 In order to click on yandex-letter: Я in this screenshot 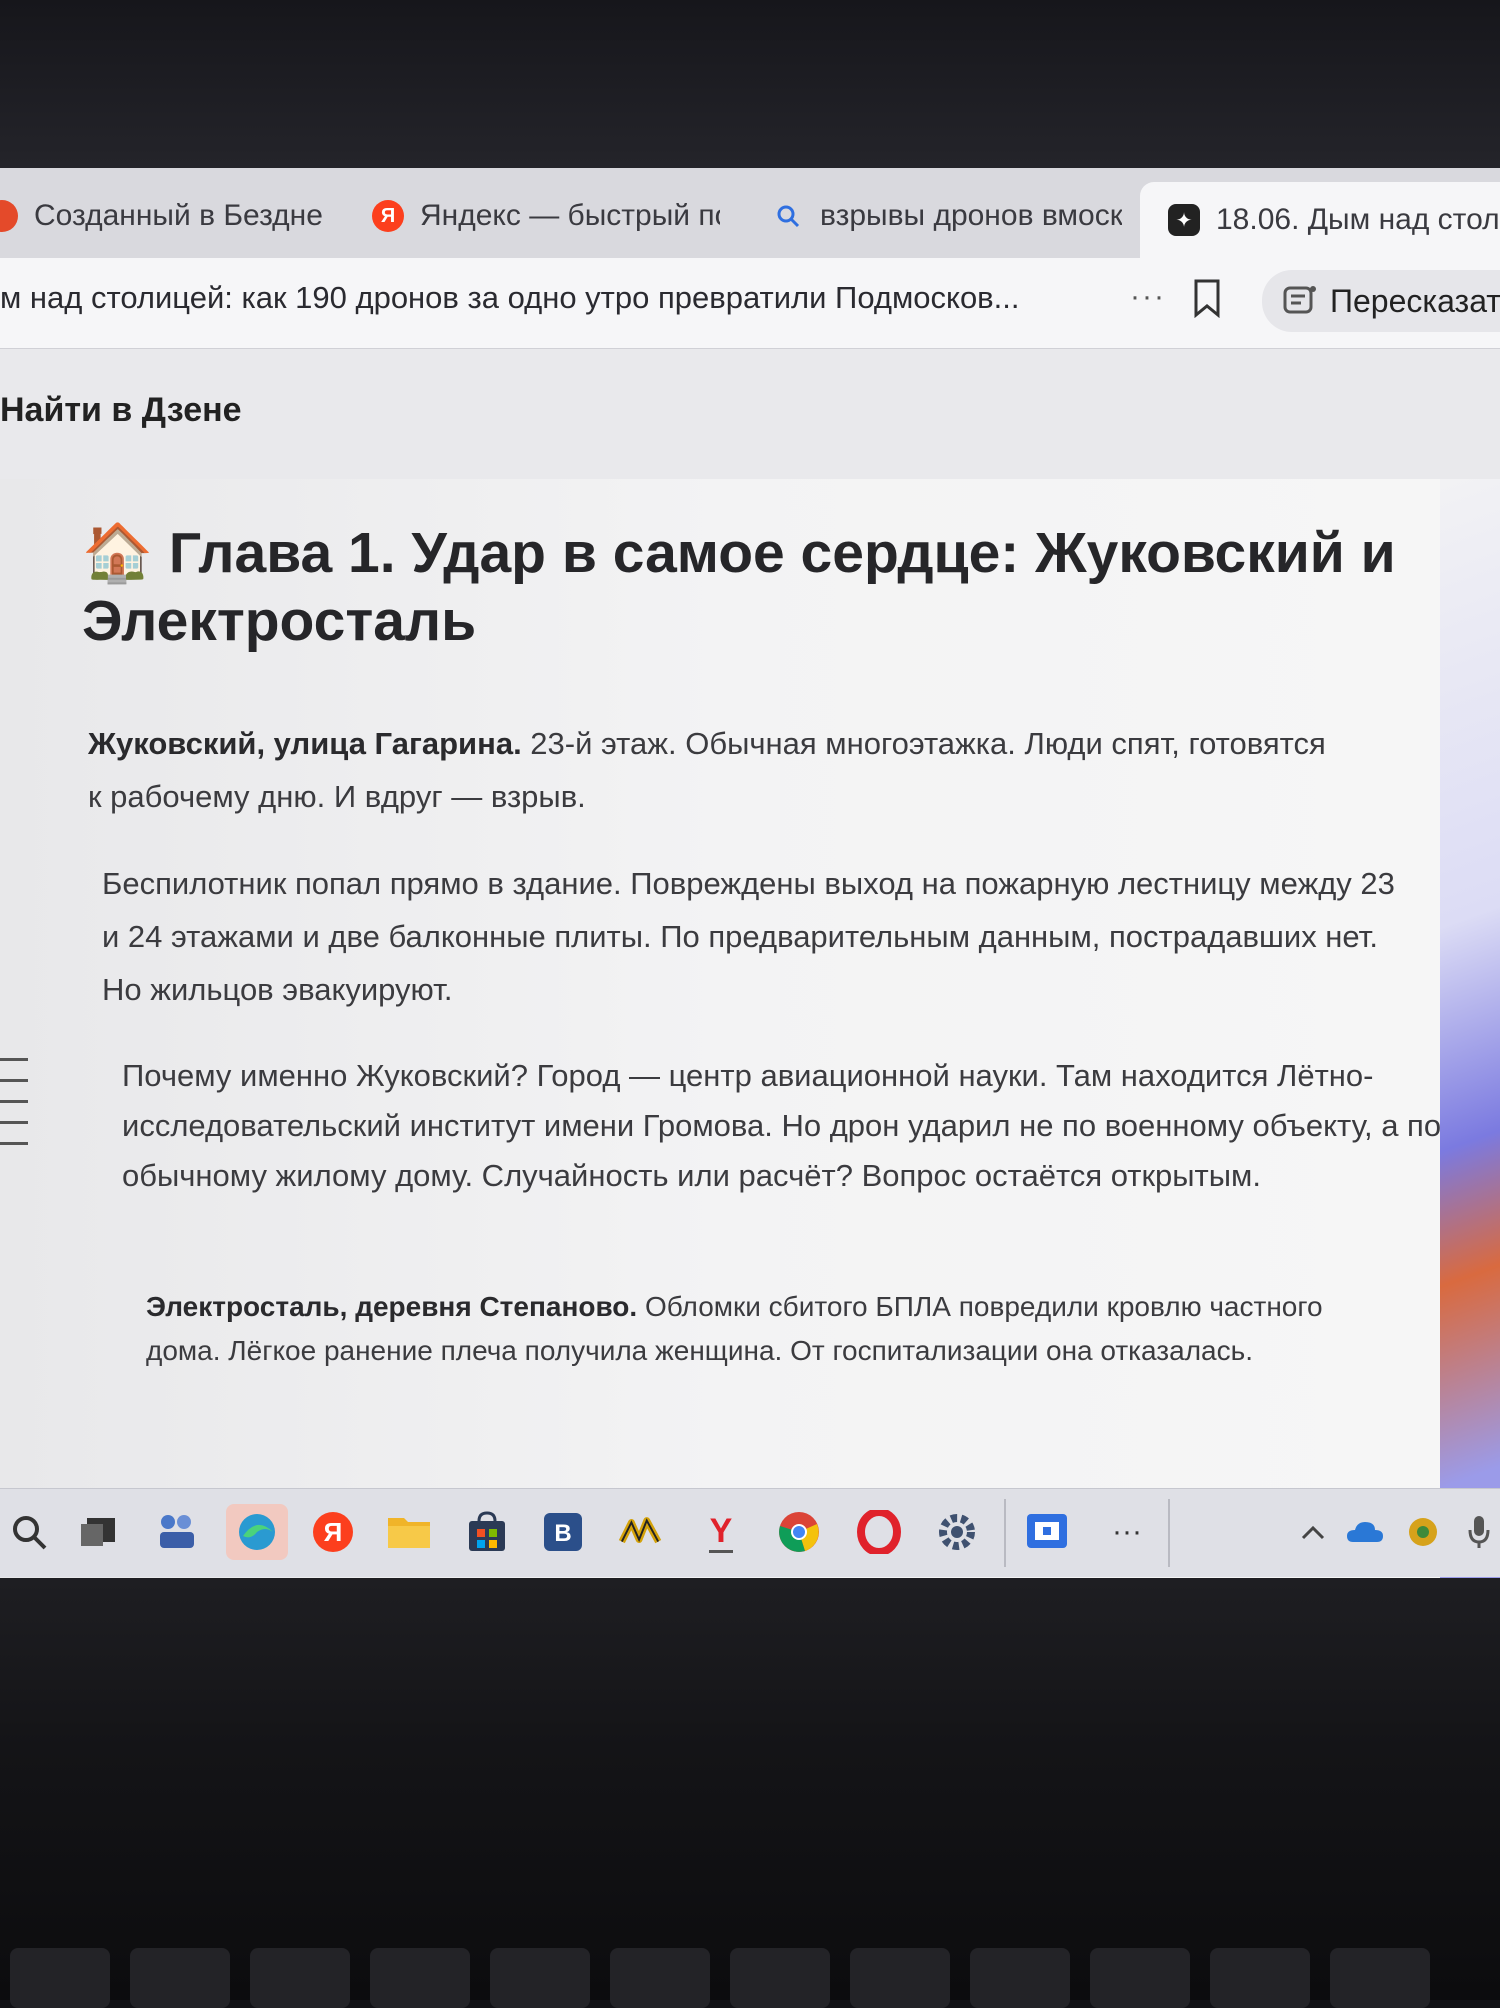, I will do `click(333, 1532)`.